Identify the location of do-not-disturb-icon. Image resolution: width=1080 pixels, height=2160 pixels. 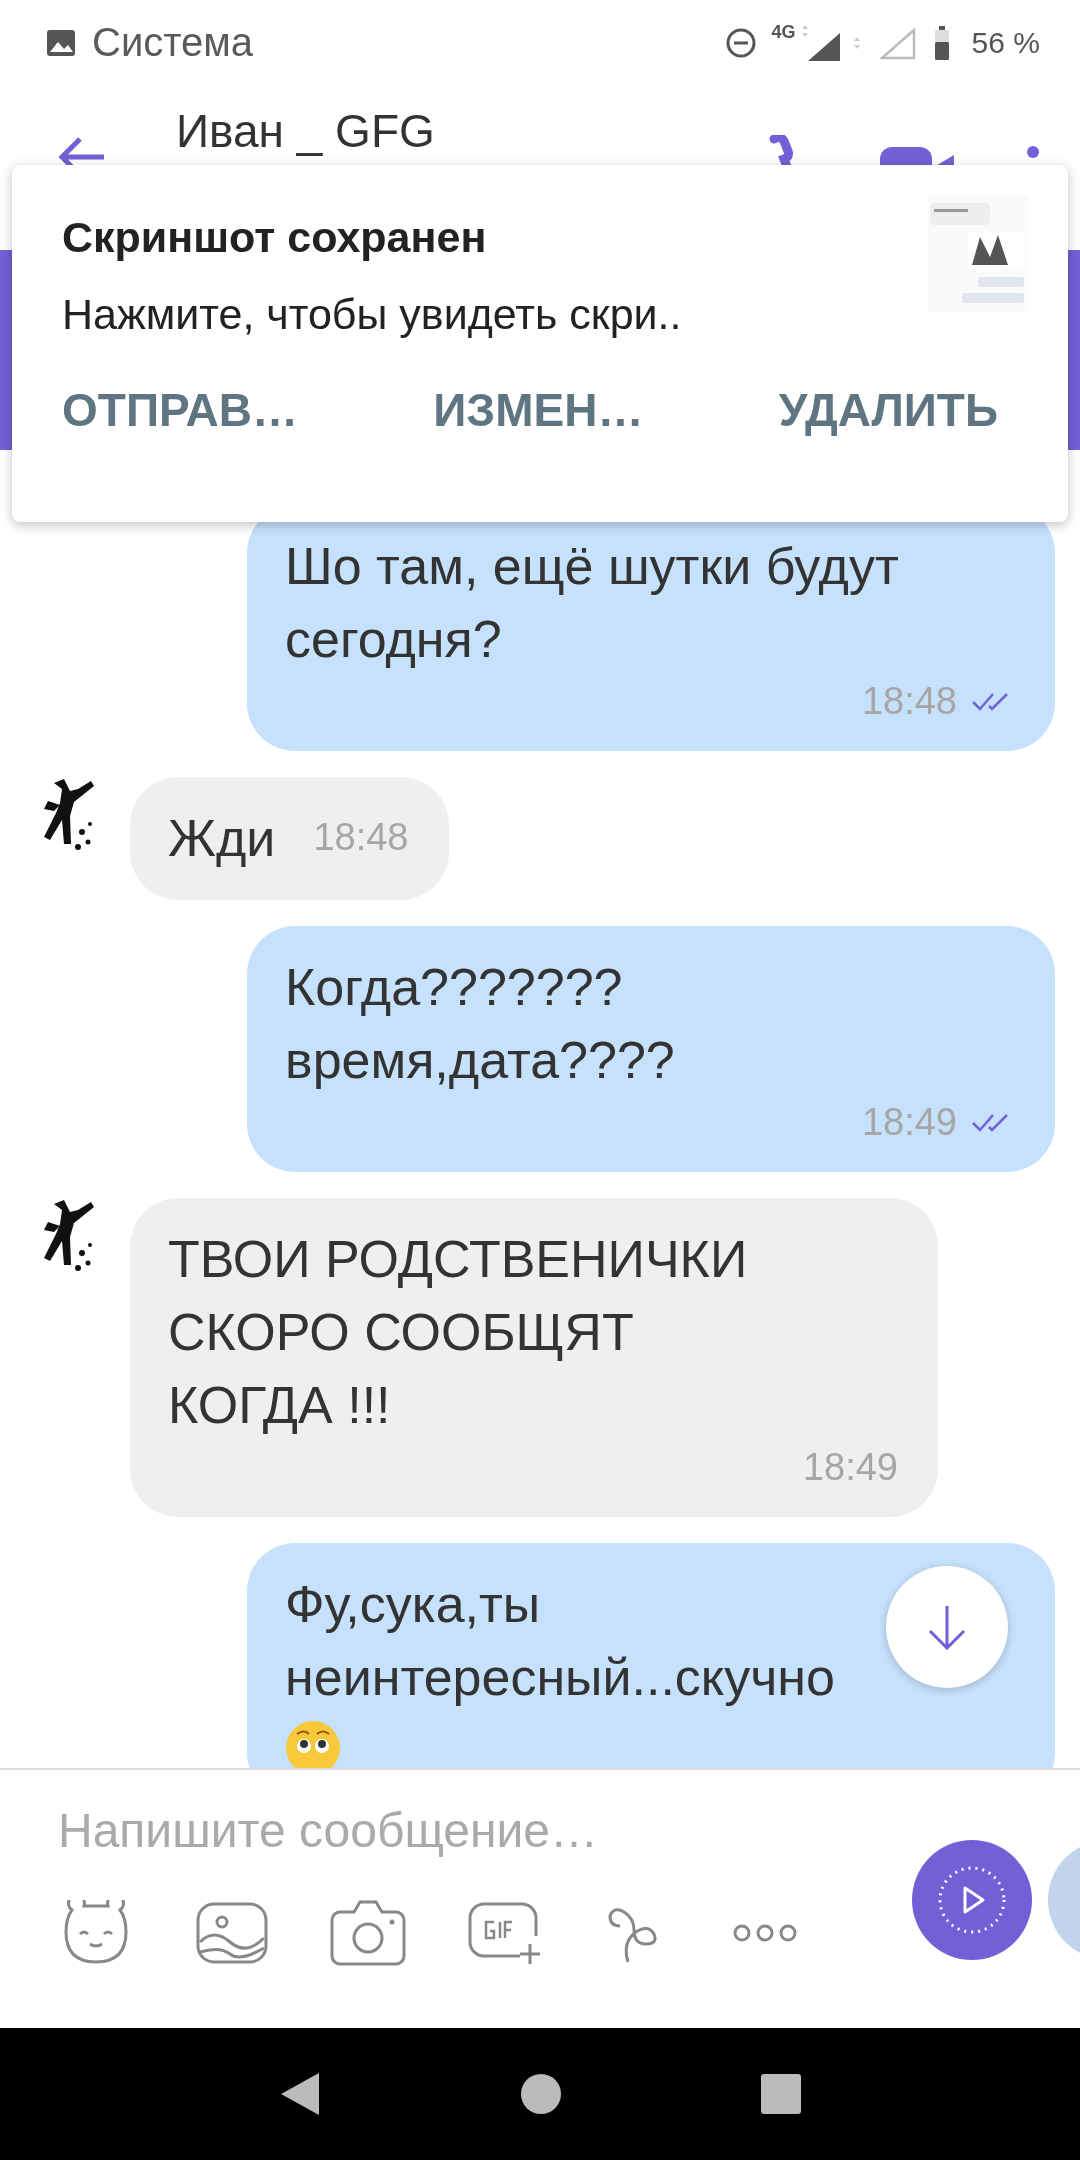
(740, 42).